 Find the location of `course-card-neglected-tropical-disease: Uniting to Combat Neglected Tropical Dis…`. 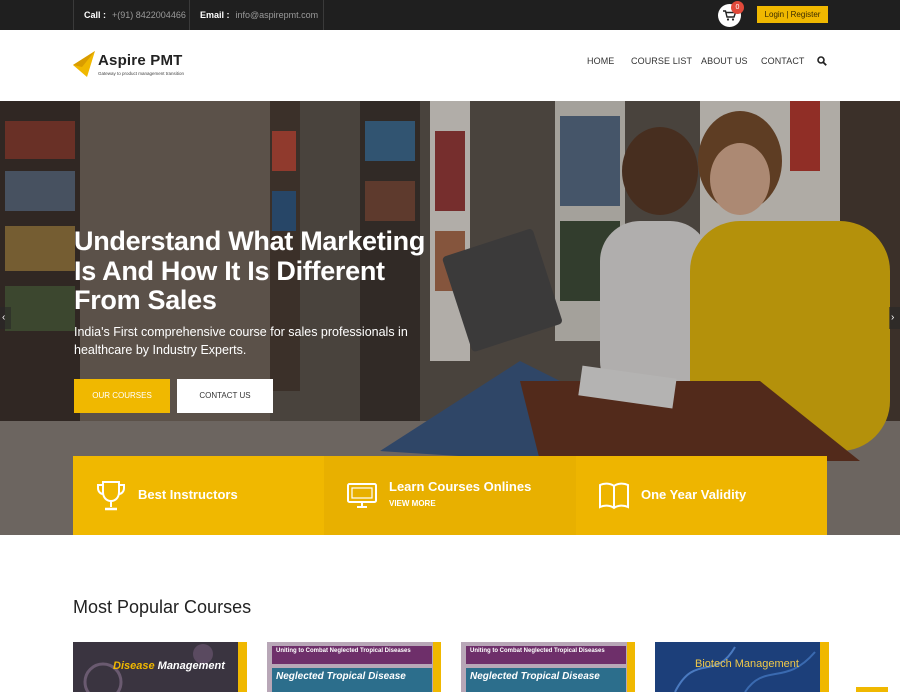

course-card-neglected-tropical-disease: Uniting to Combat Neglected Tropical Dis… is located at coordinates (354, 667).